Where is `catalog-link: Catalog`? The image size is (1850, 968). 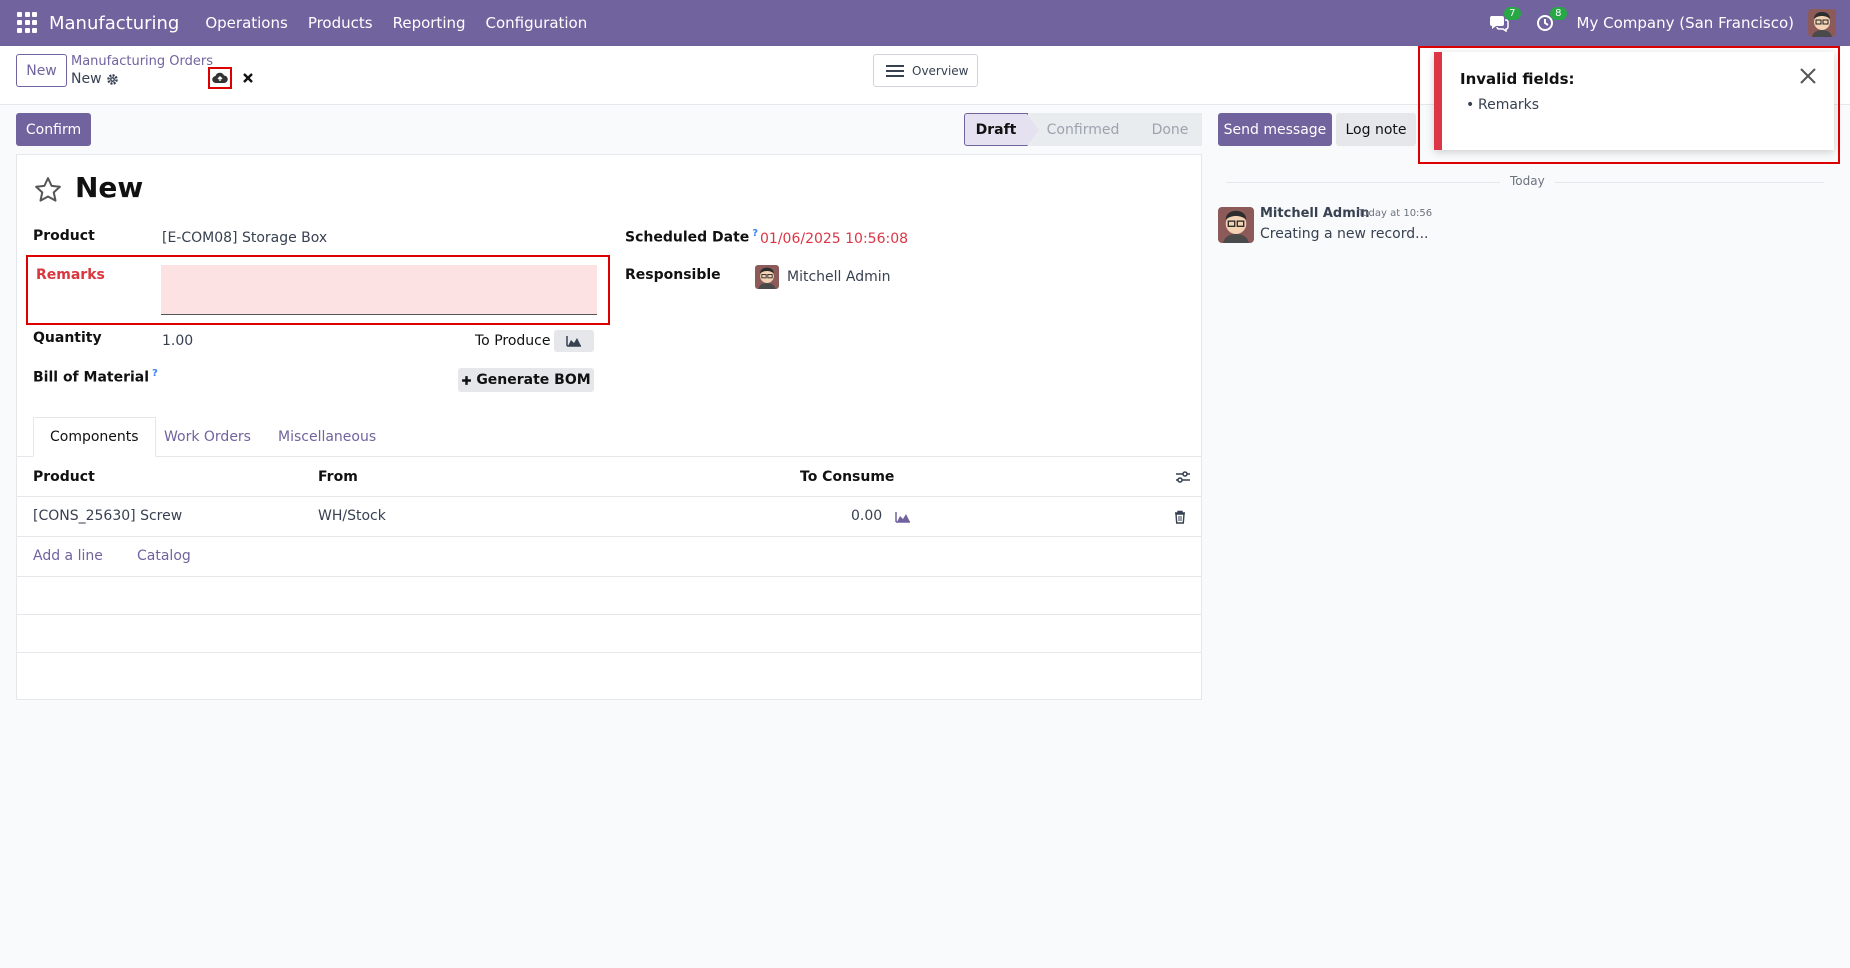 catalog-link: Catalog is located at coordinates (164, 556).